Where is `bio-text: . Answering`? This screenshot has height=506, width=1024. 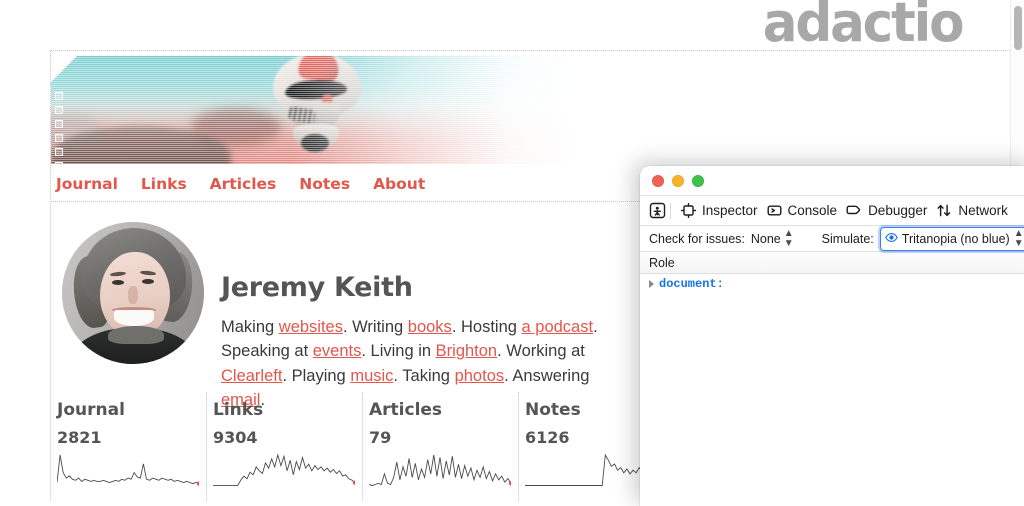 bio-text: . Answering is located at coordinates (547, 375).